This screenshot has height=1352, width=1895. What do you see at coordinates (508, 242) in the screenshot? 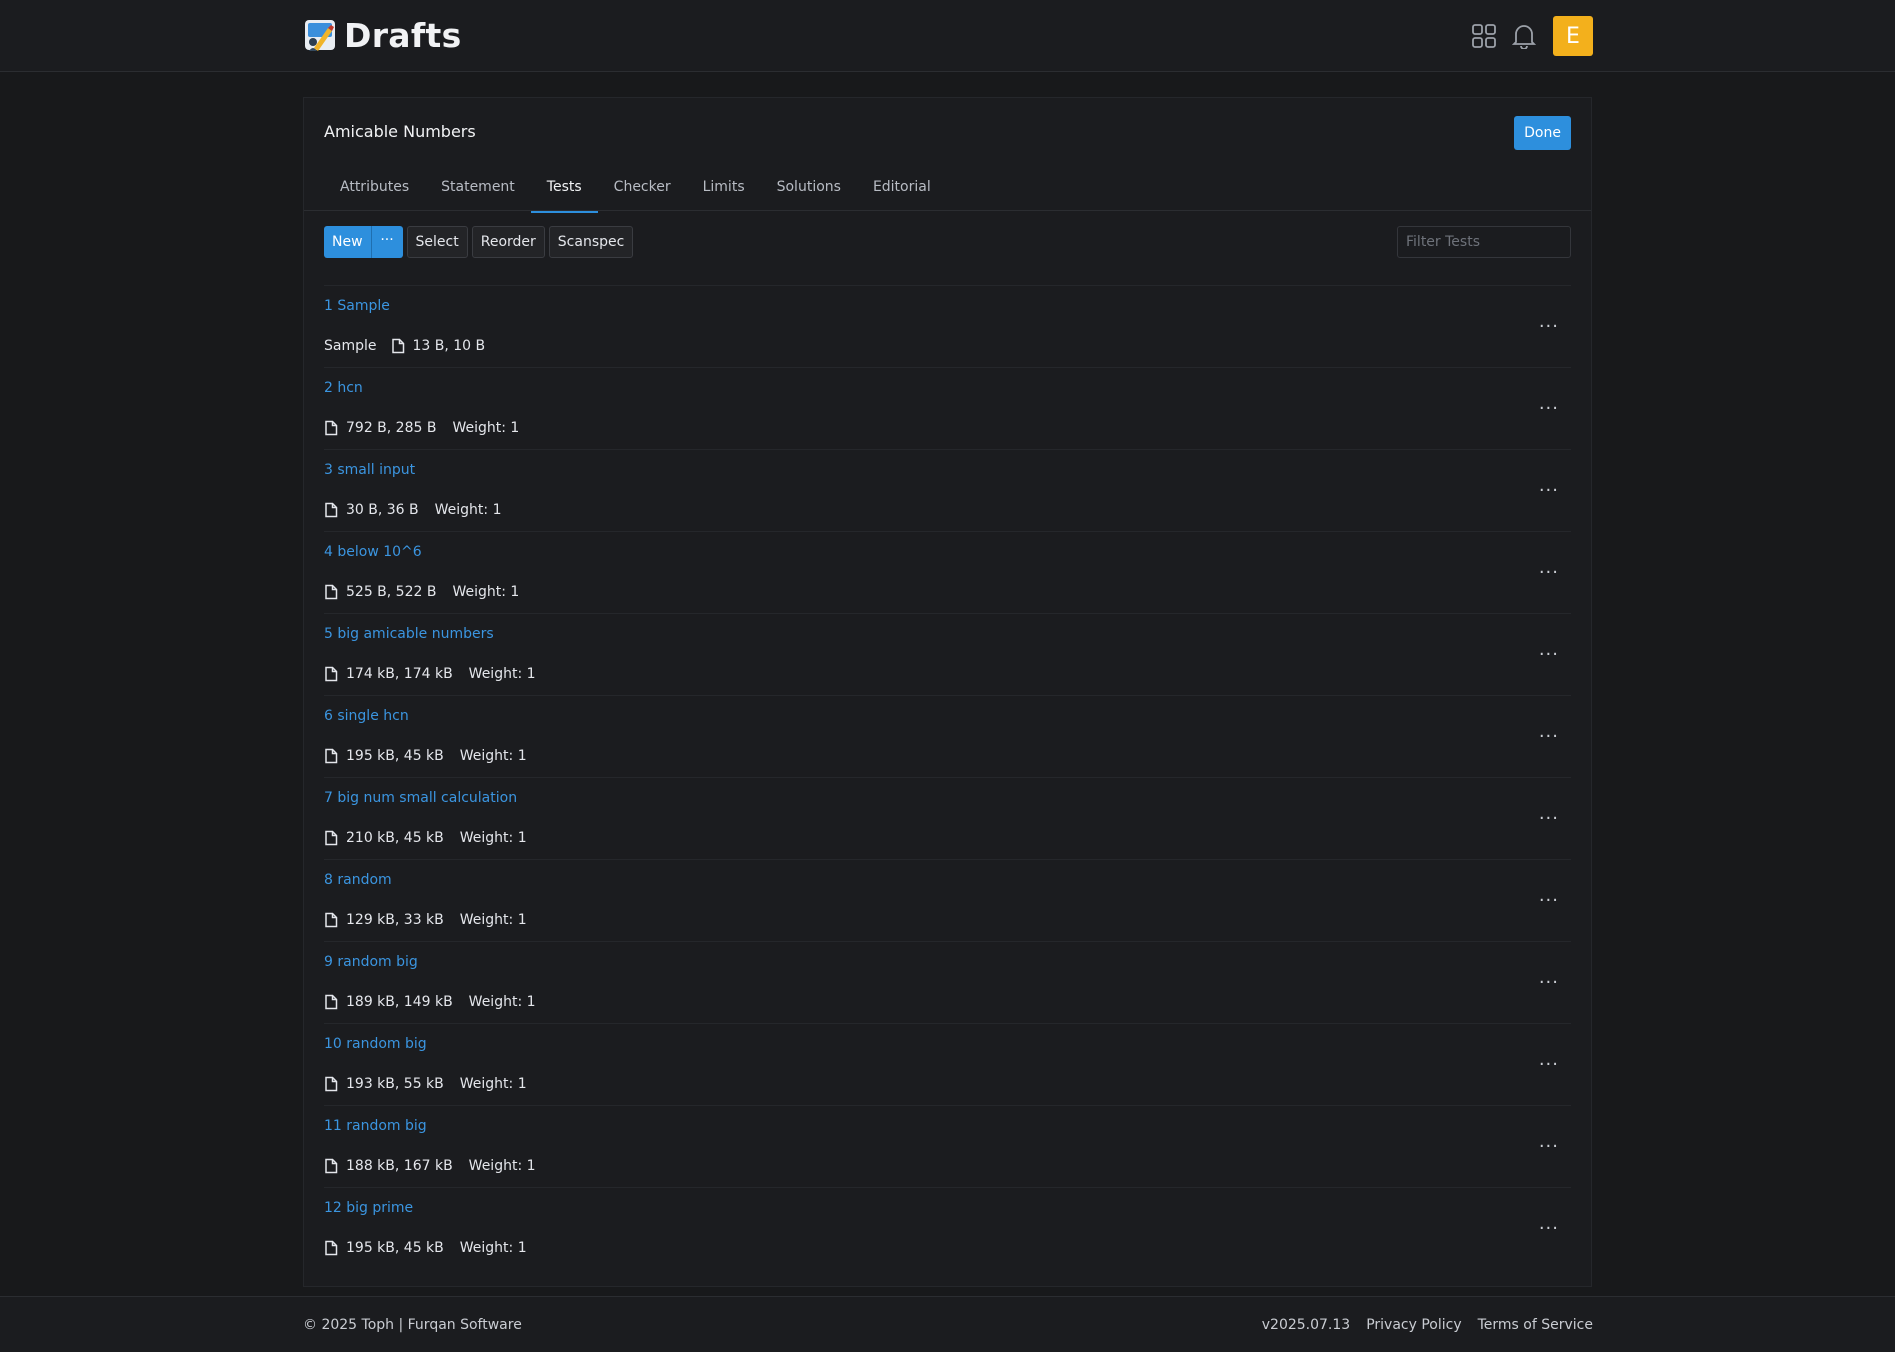
I see `reorder-button: Reorder` at bounding box center [508, 242].